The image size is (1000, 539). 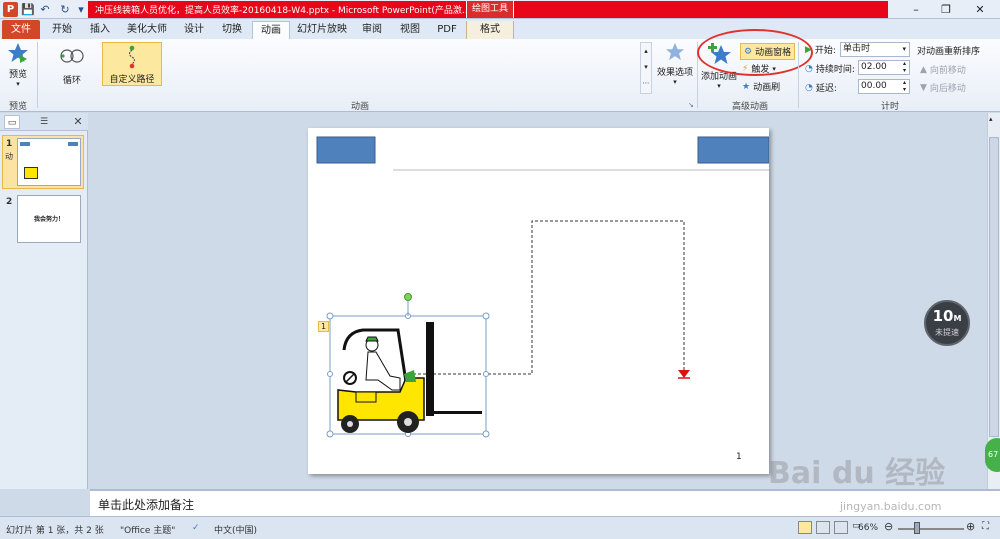 What do you see at coordinates (71, 81) in the screenshot?
I see `anim-loop-label: 循环` at bounding box center [71, 81].